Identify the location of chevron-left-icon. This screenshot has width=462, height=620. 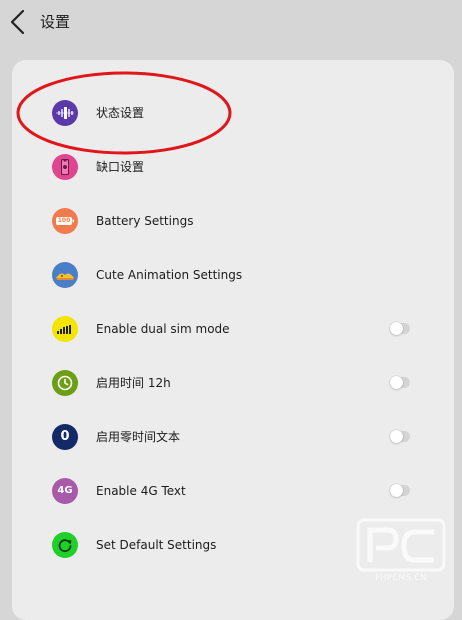
(17, 22).